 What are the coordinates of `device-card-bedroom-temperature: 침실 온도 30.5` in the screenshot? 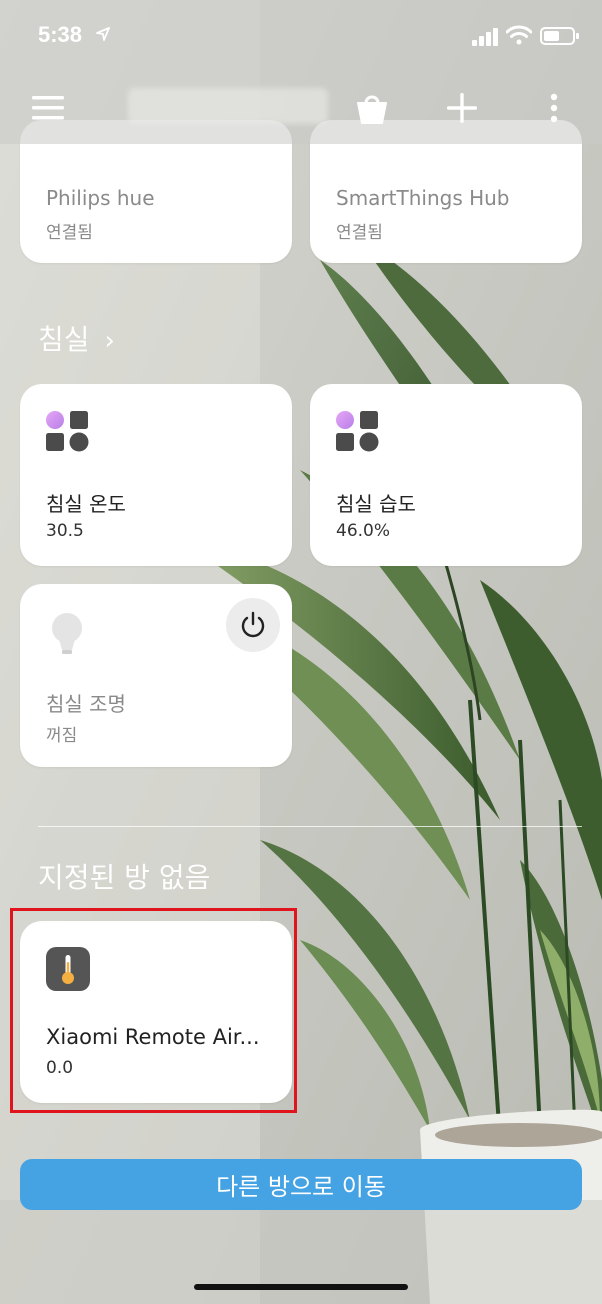 It's located at (156, 475).